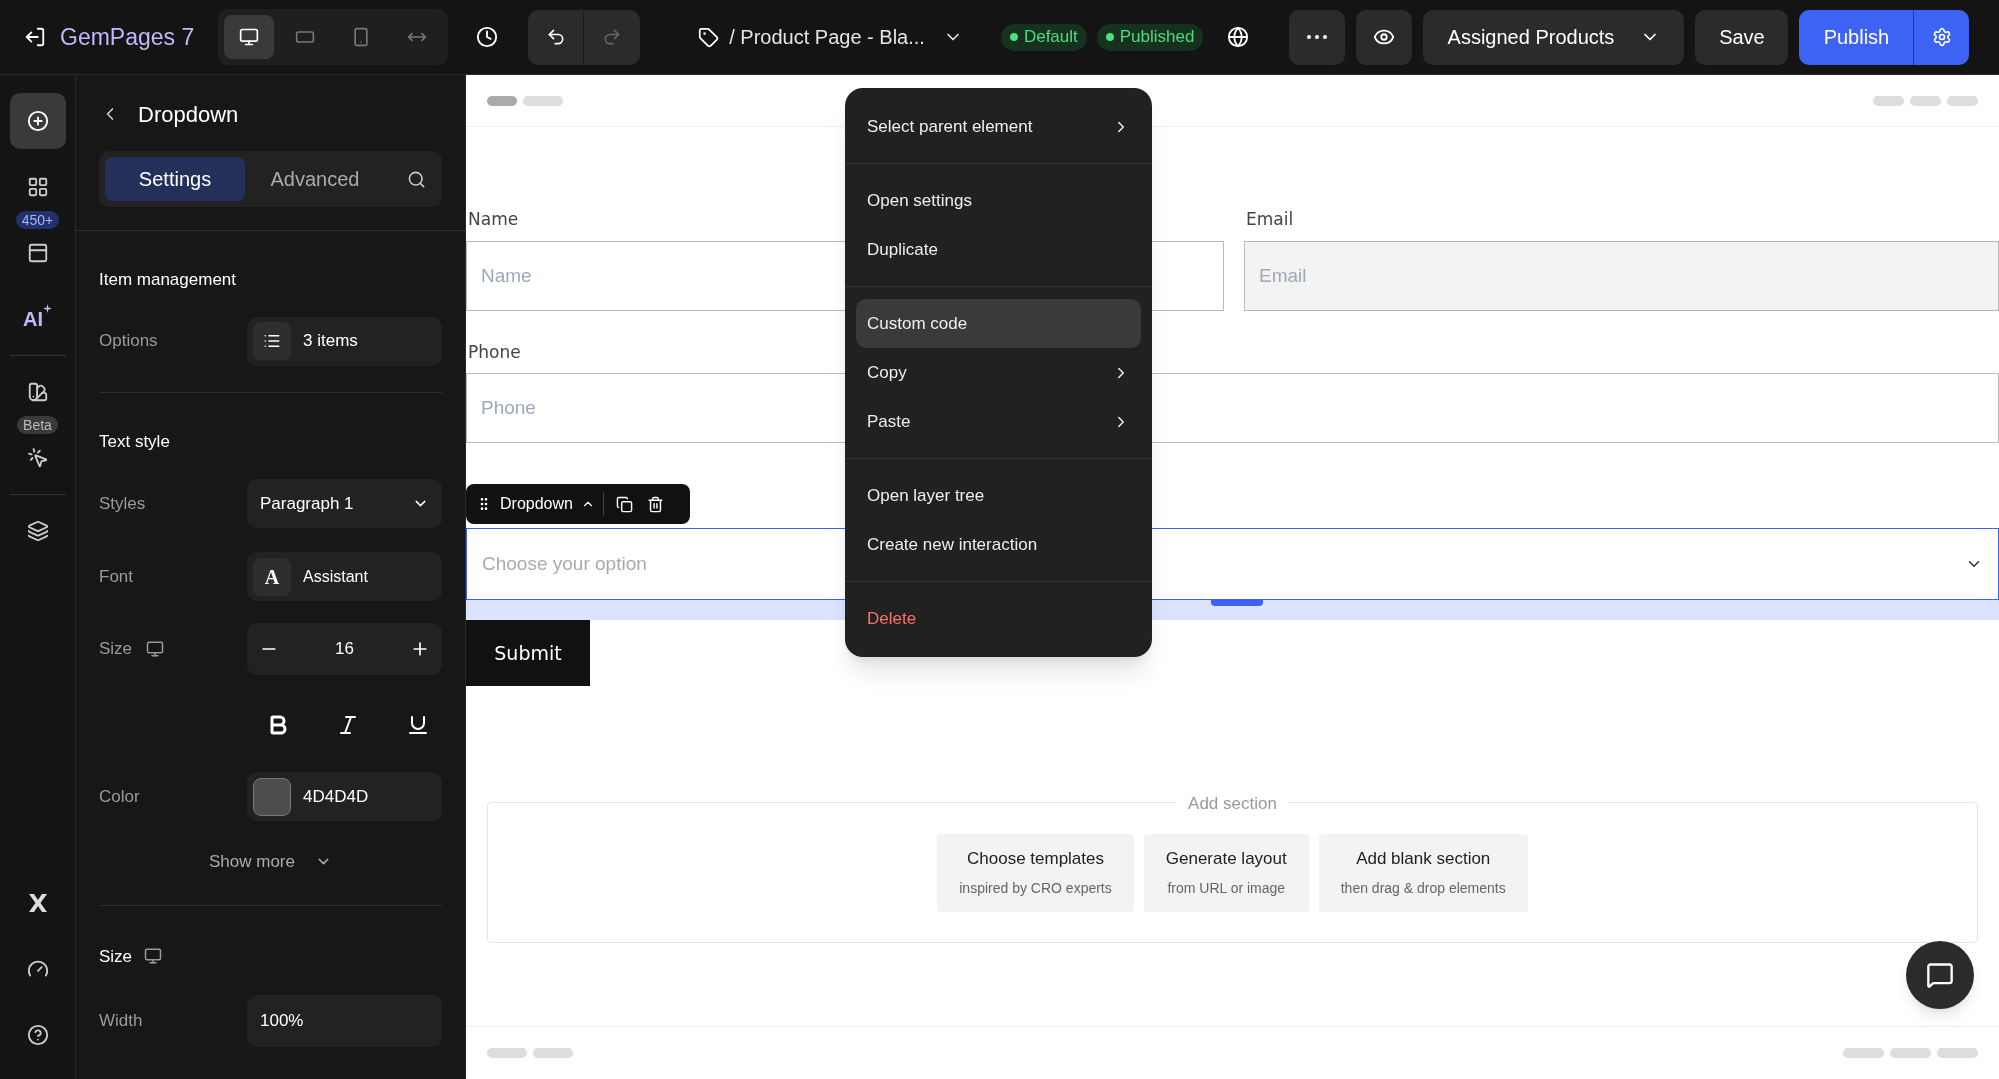 Image resolution: width=1999 pixels, height=1079 pixels. I want to click on menu-item: Paste, so click(998, 421).